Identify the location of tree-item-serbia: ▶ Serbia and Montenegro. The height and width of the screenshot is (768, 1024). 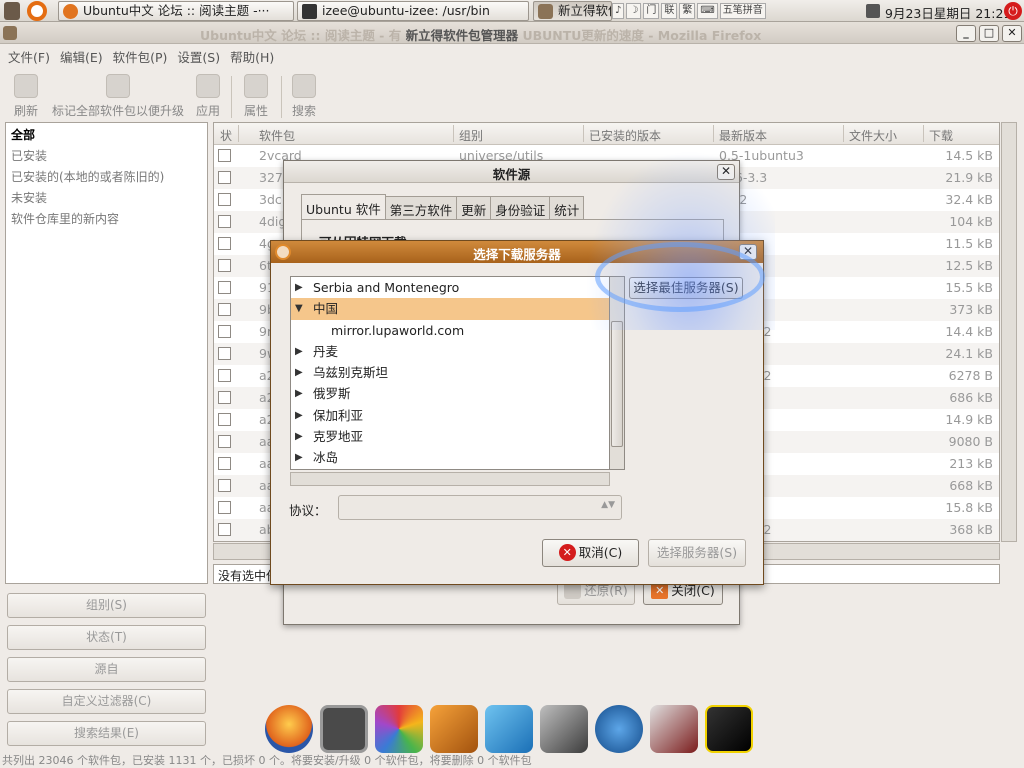
(457, 287).